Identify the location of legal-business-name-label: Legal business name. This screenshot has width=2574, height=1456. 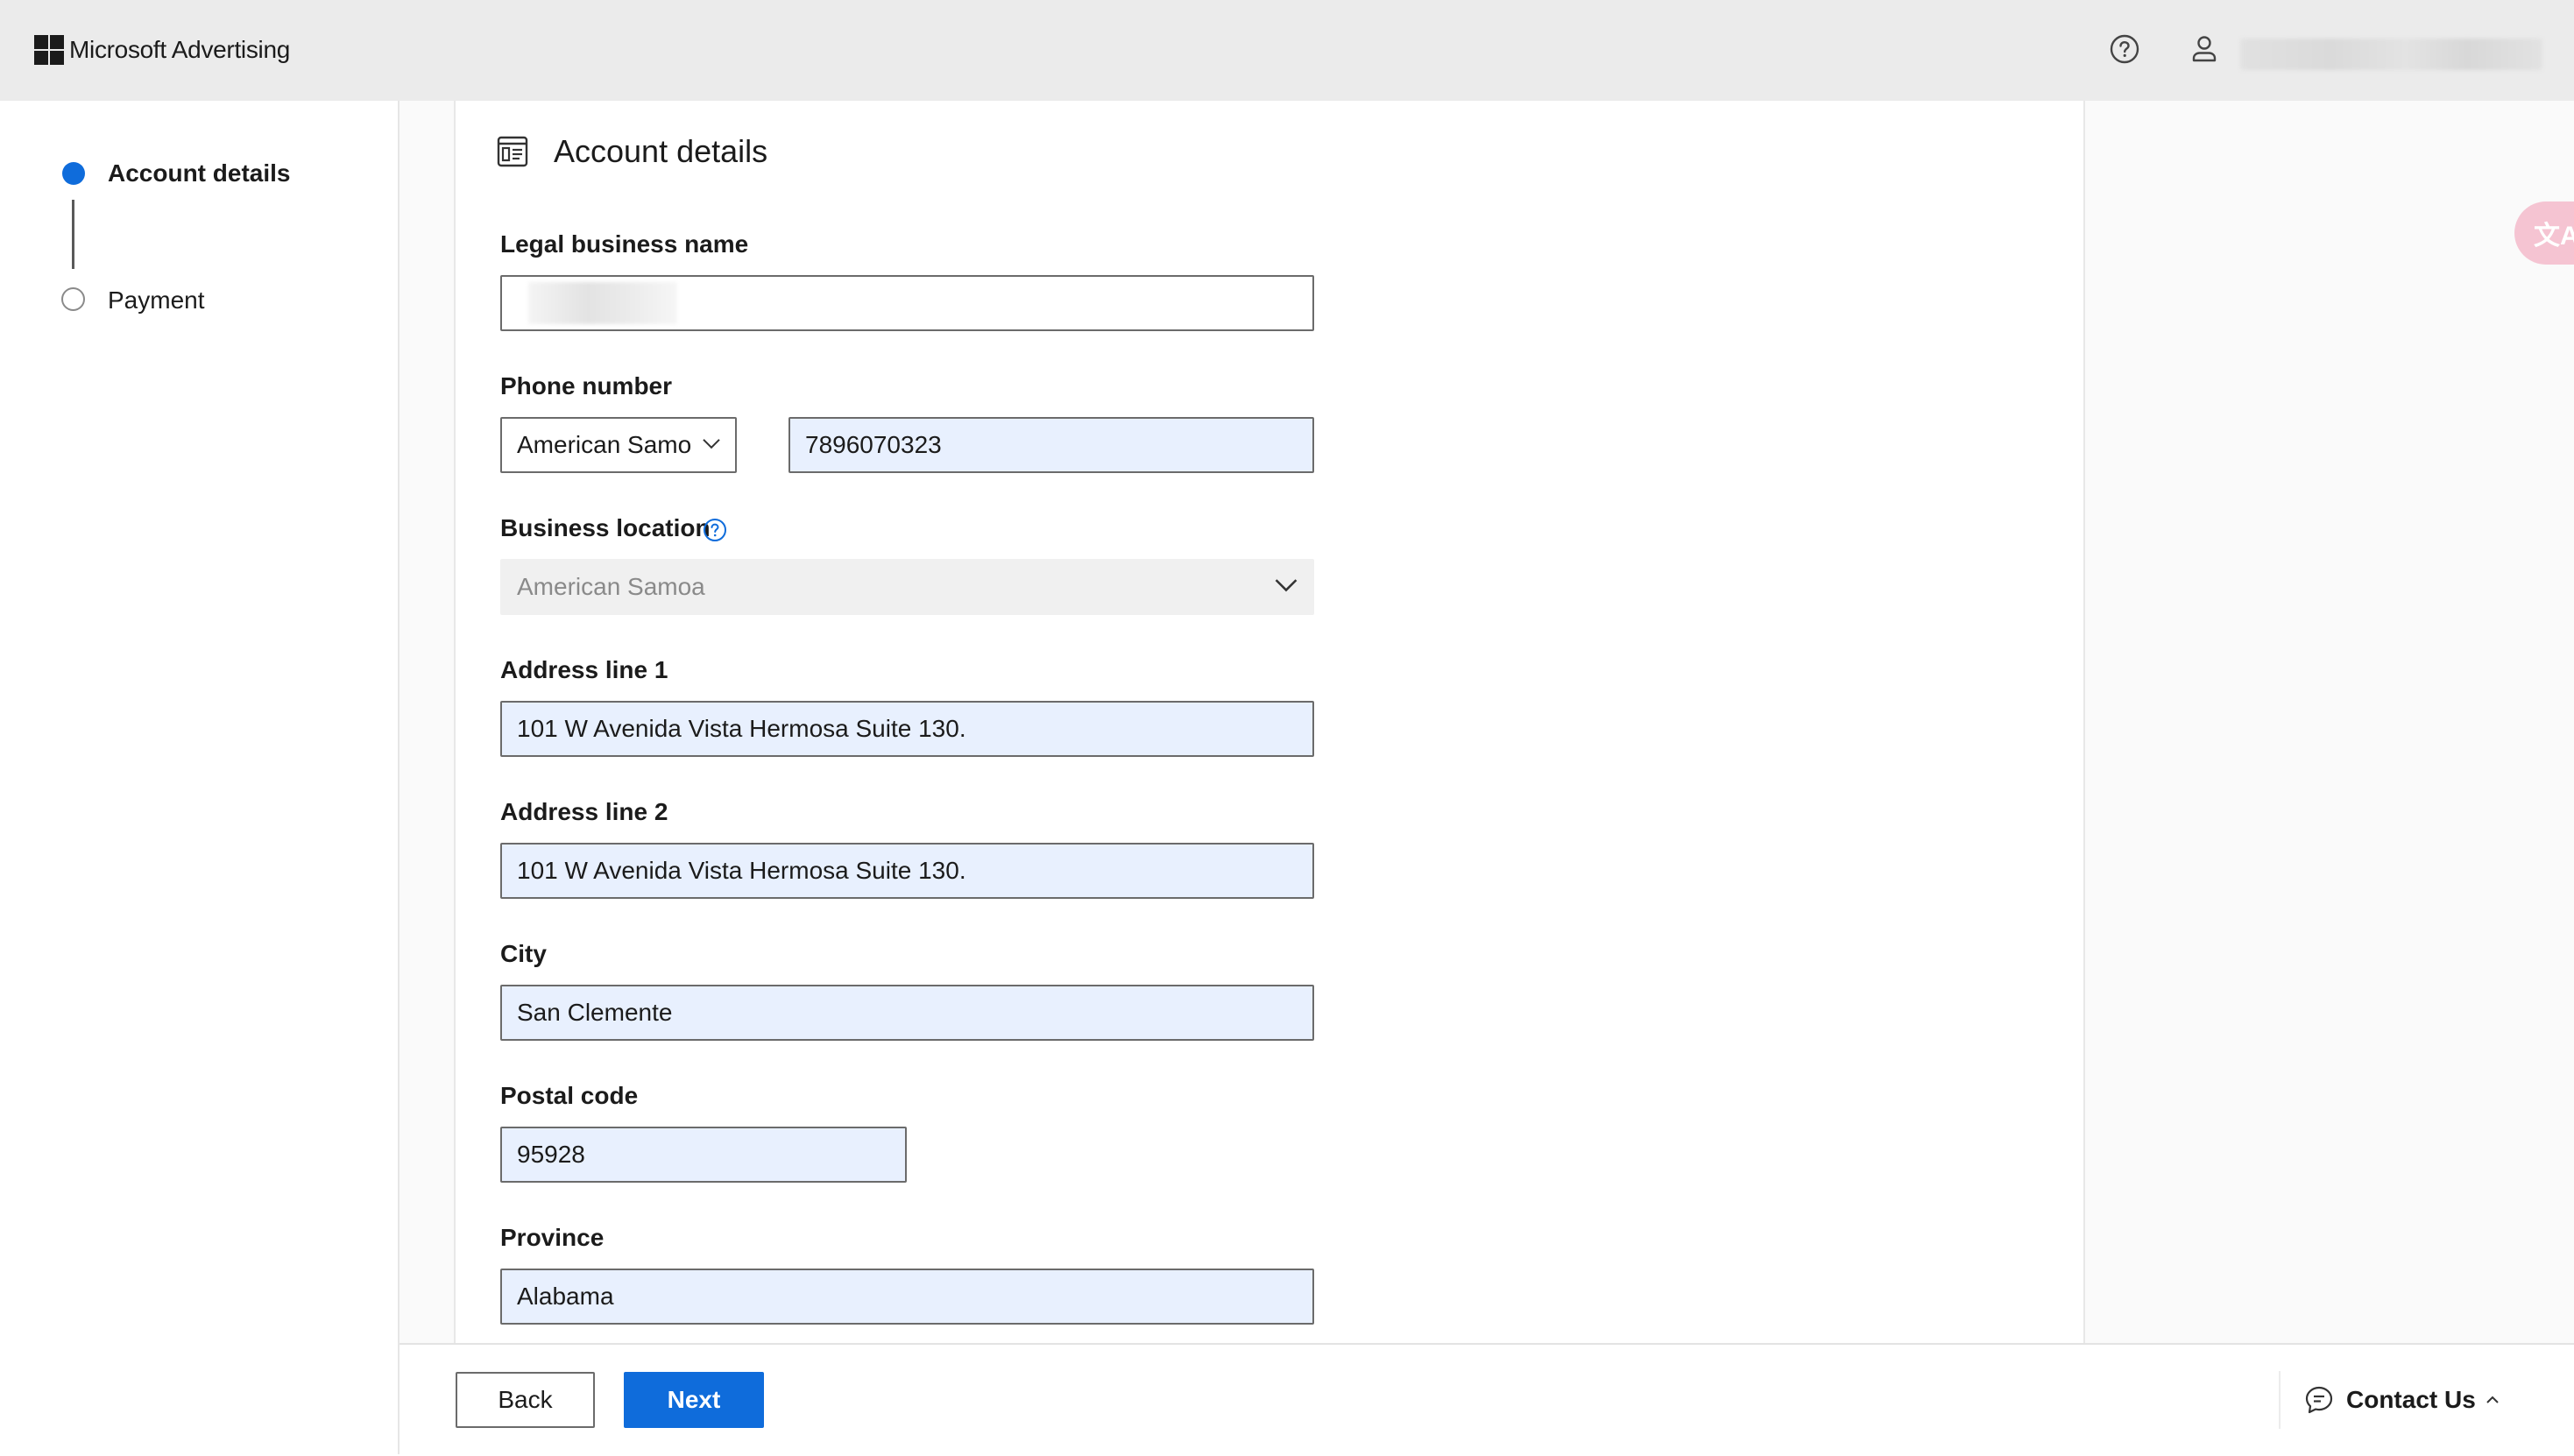
(624, 244).